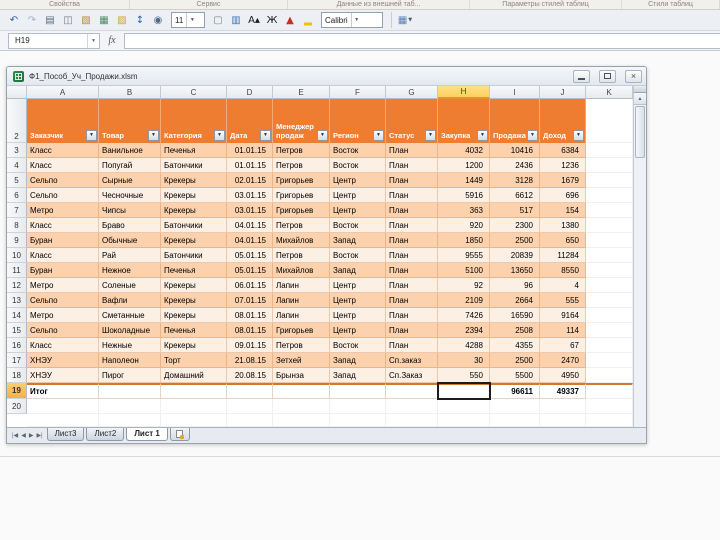  Describe the element at coordinates (15, 435) in the screenshot. I see `first-sheet-icon: |◀` at that location.